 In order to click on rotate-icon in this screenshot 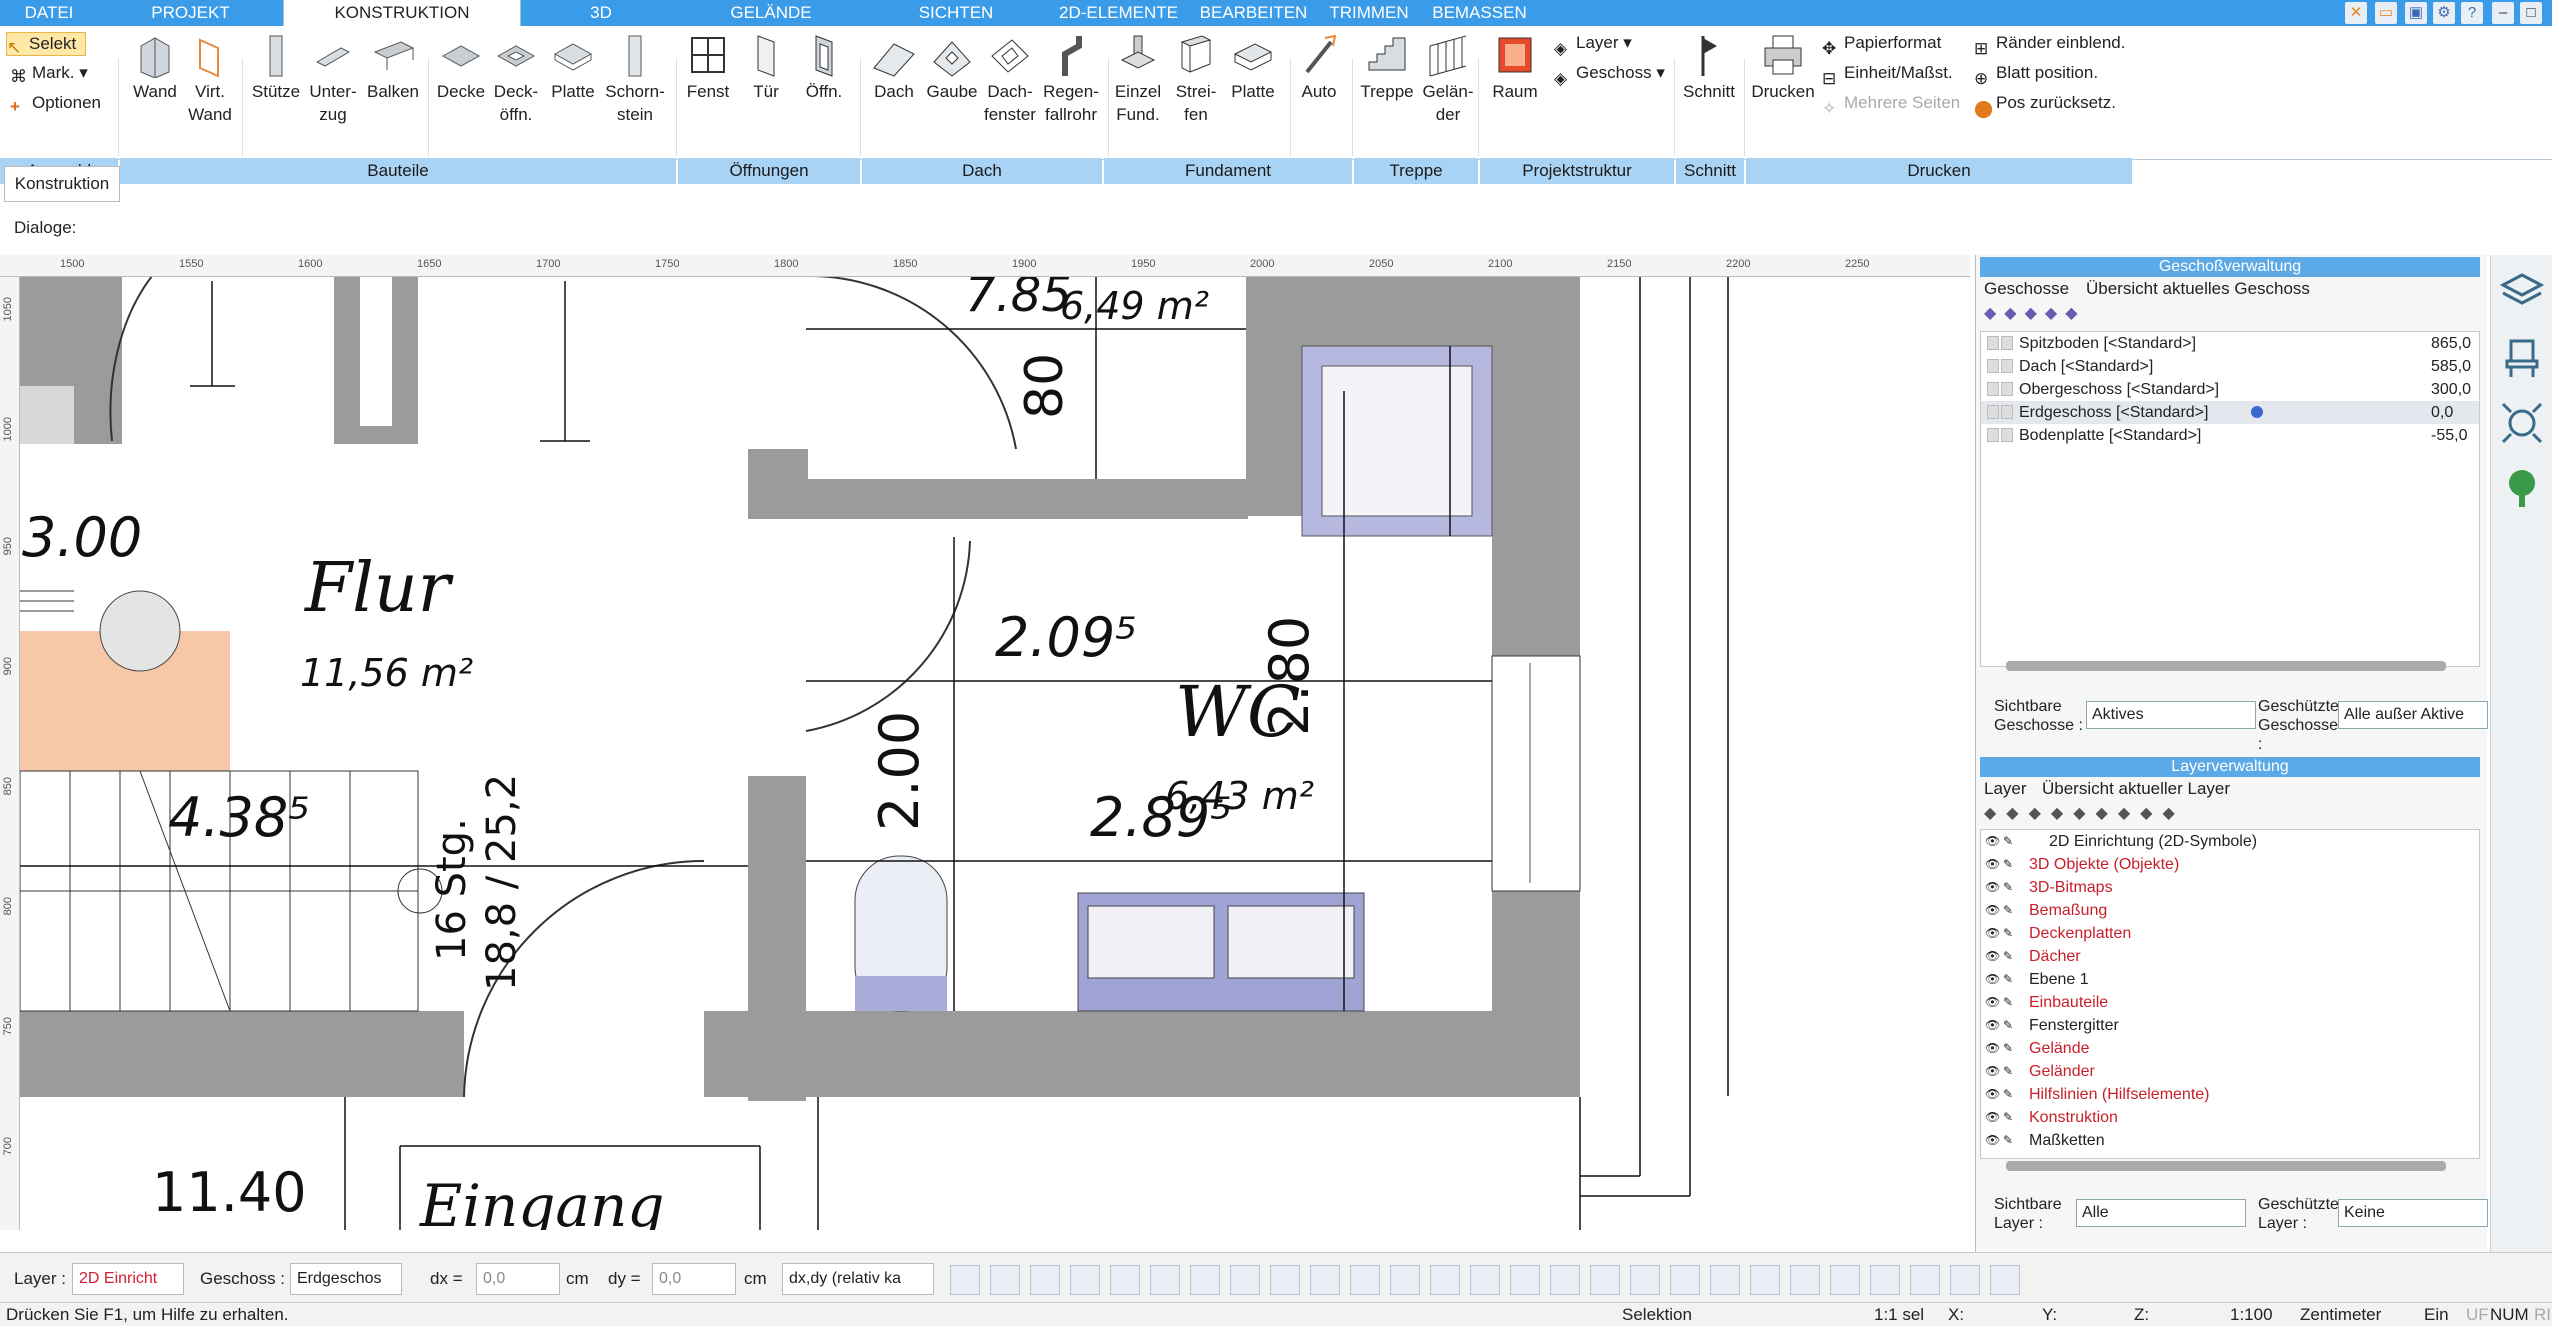, I will do `click(1685, 1280)`.